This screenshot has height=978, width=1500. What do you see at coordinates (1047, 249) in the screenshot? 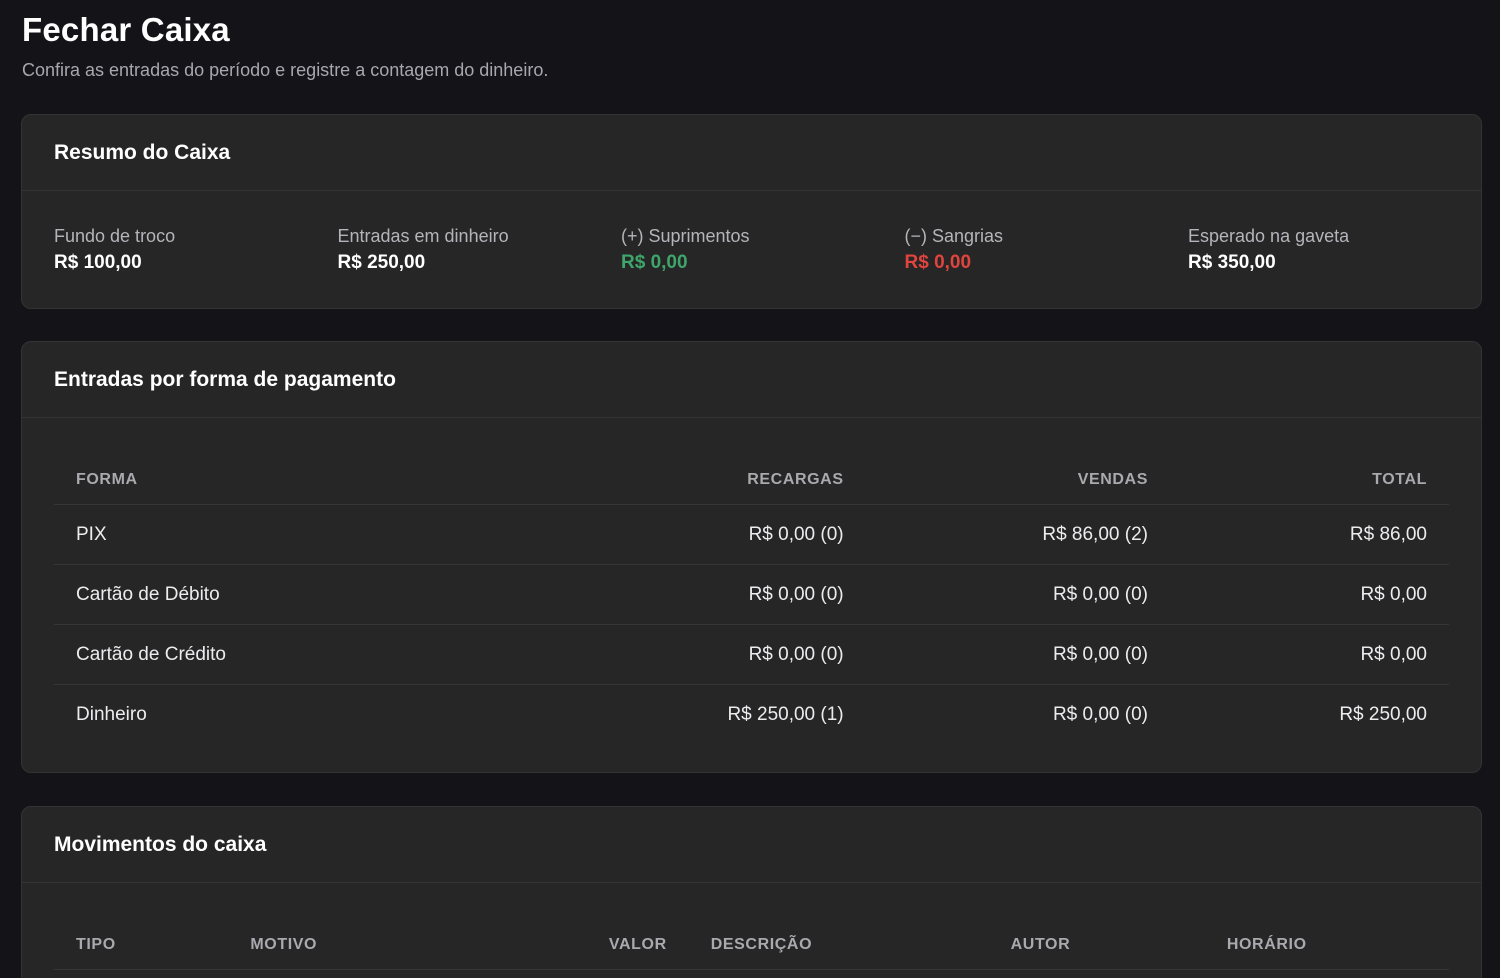
I see `summary-withdrawals: (−) Sangrias R$ 0,00` at bounding box center [1047, 249].